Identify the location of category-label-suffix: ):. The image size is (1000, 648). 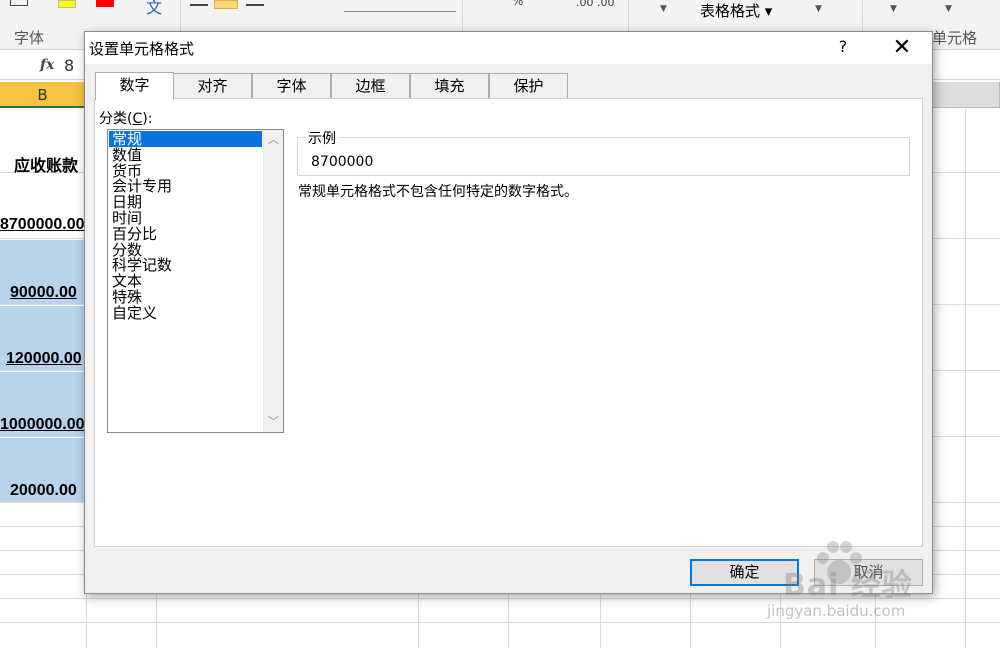
(147, 119).